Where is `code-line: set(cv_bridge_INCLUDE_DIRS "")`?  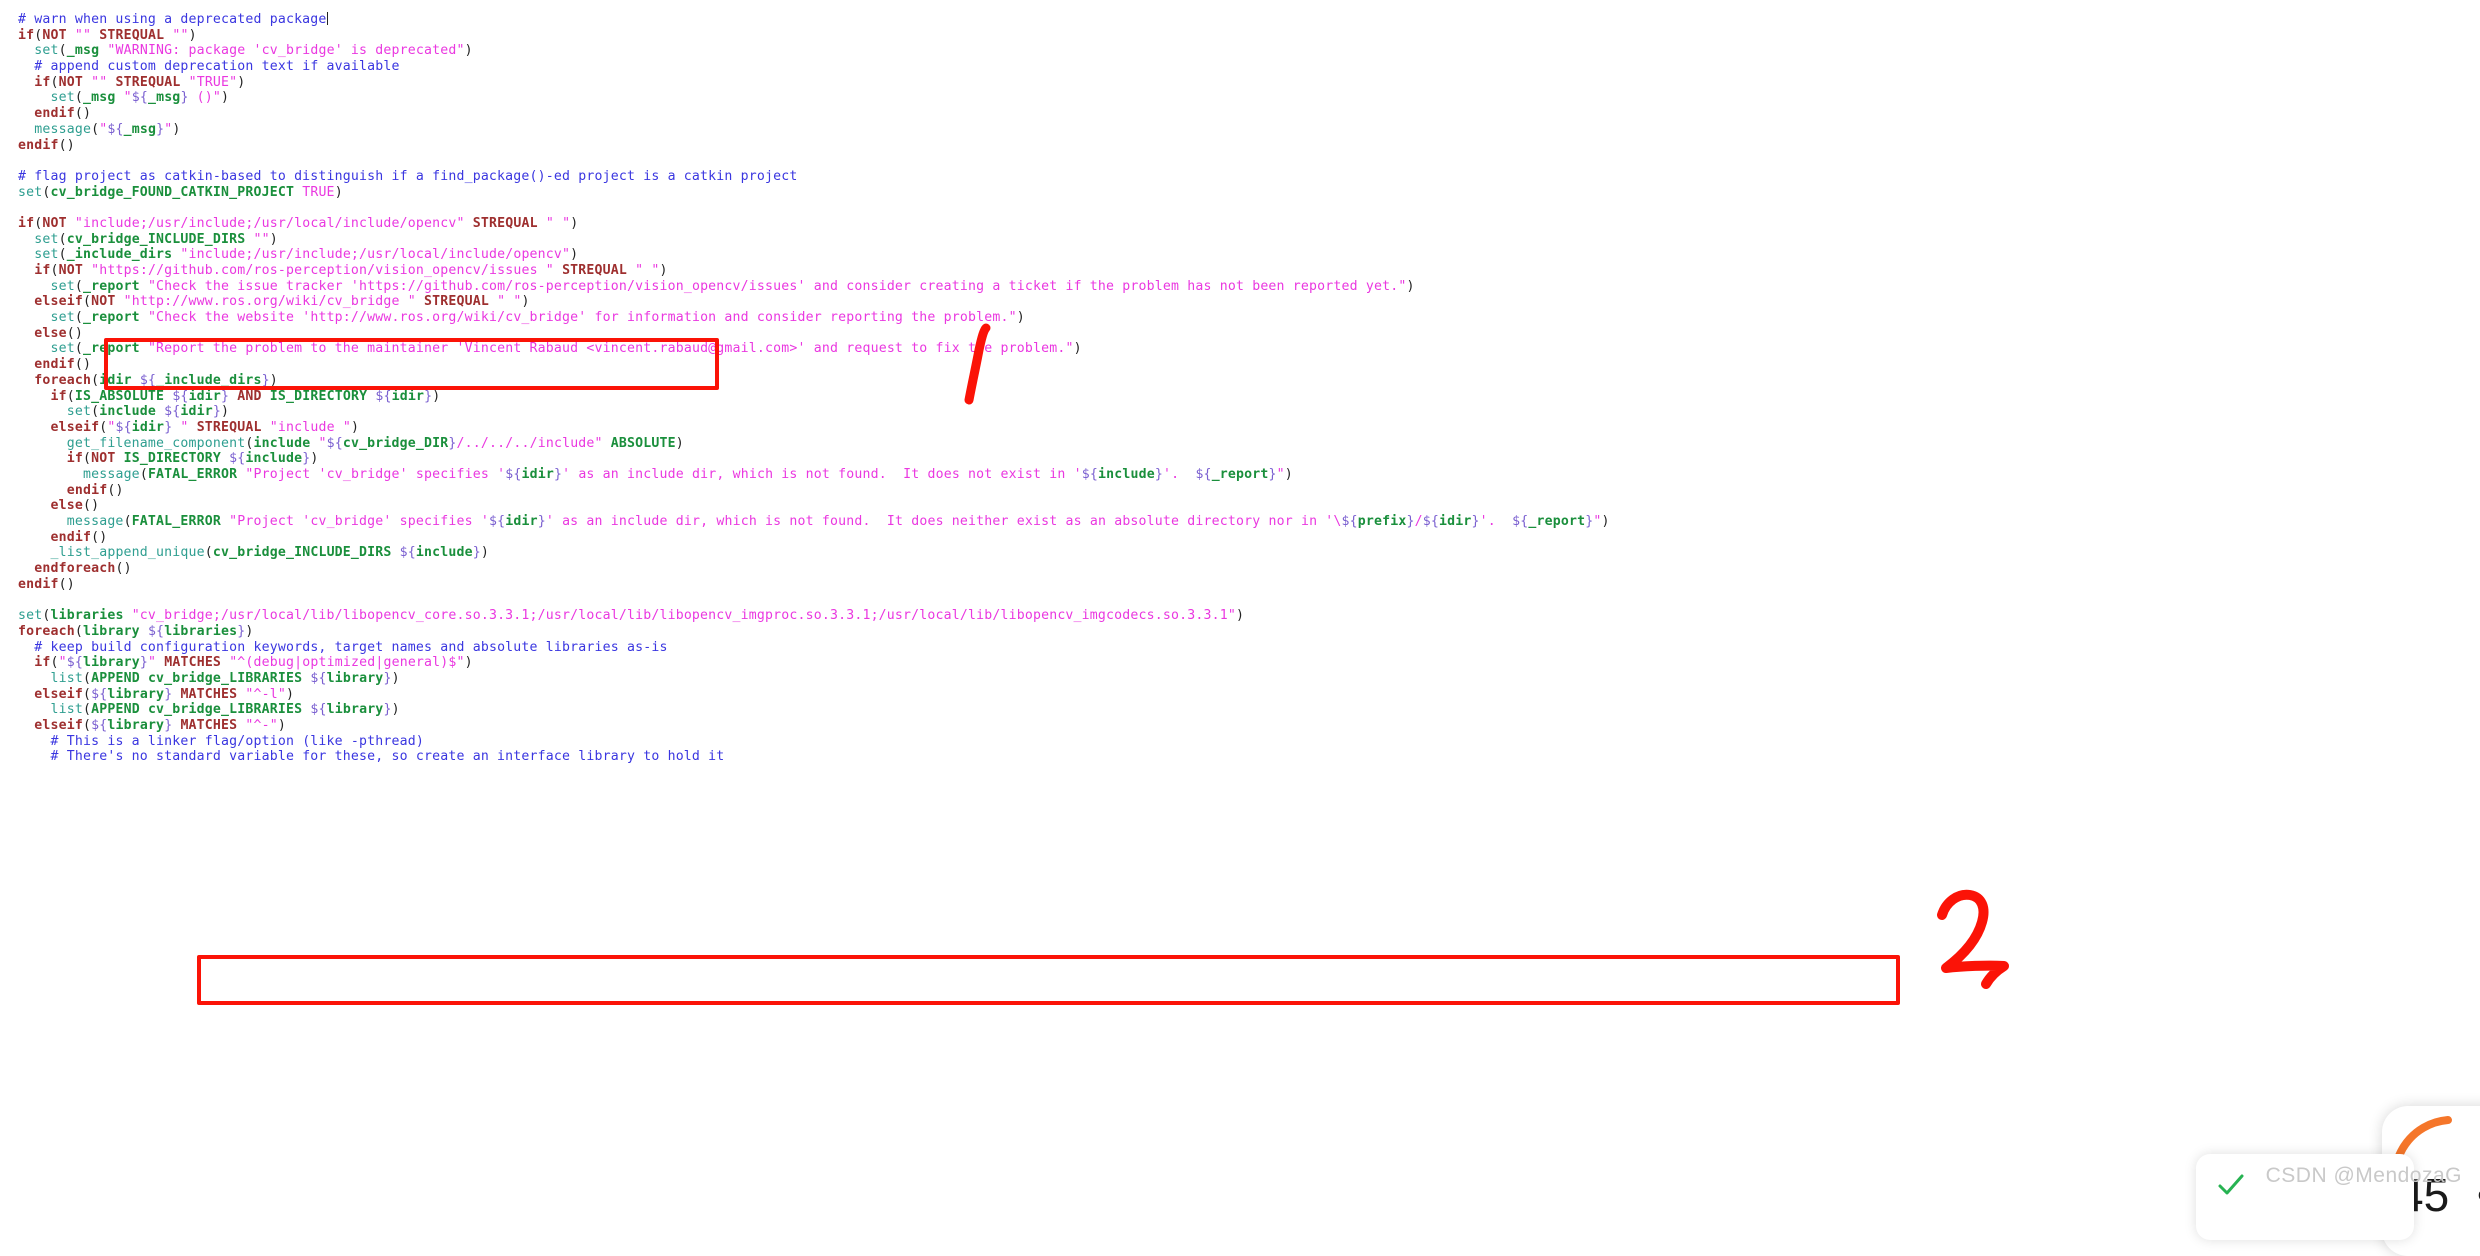 code-line: set(cv_bridge_INCLUDE_DIRS "") is located at coordinates (156, 239).